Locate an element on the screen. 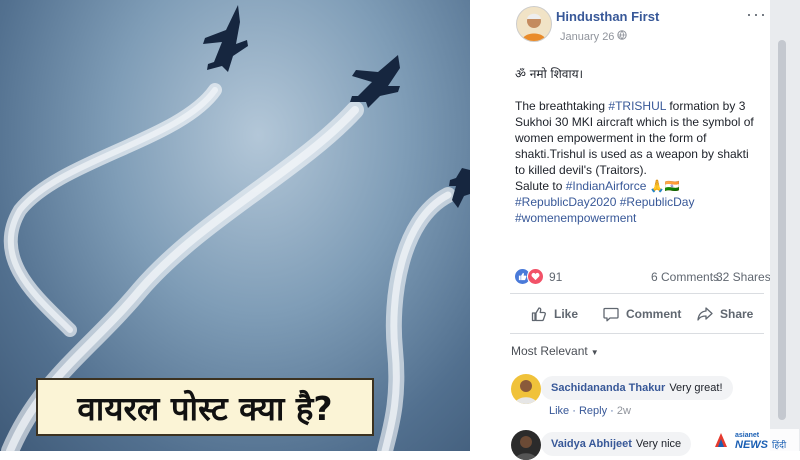 This screenshot has width=800, height=460. salute-emoji: 🙏🇮🇳 is located at coordinates (664, 186).